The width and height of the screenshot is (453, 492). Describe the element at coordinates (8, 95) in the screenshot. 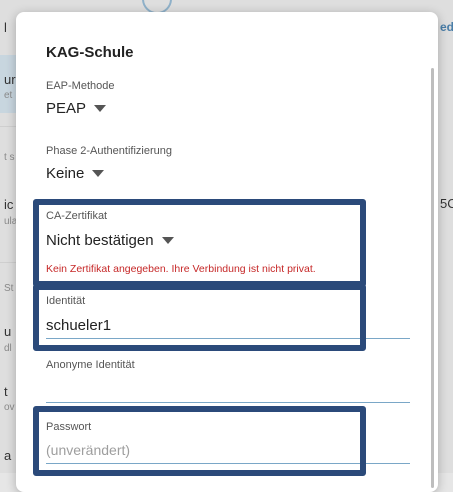

I see `background-fragment: et` at that location.